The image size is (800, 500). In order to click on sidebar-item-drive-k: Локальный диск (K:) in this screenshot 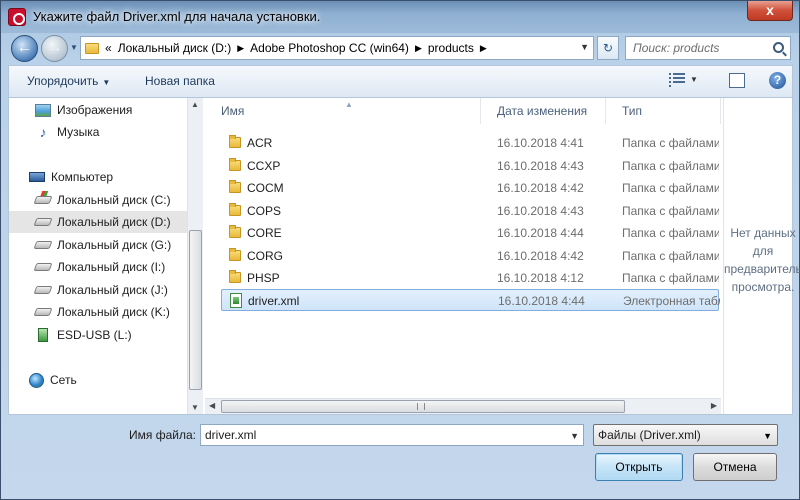, I will do `click(118, 312)`.